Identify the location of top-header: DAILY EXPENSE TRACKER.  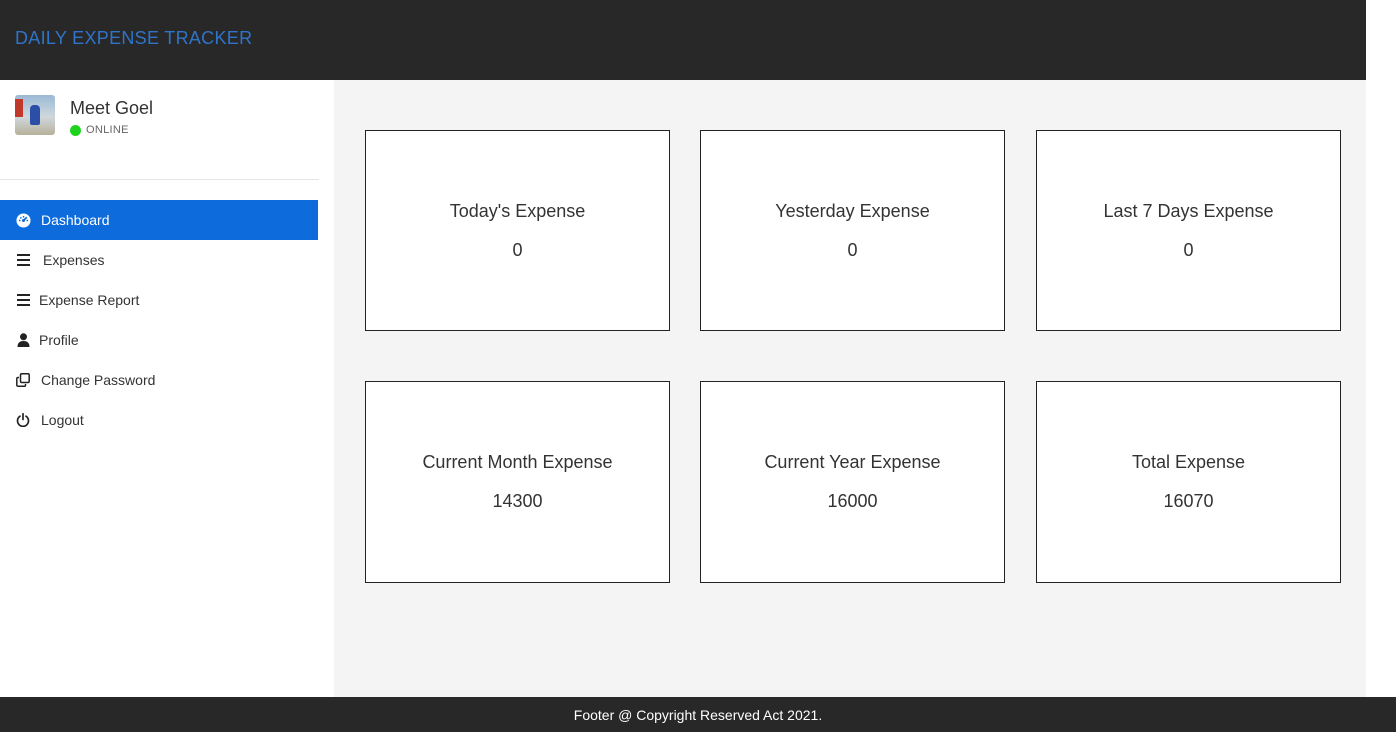
(683, 40).